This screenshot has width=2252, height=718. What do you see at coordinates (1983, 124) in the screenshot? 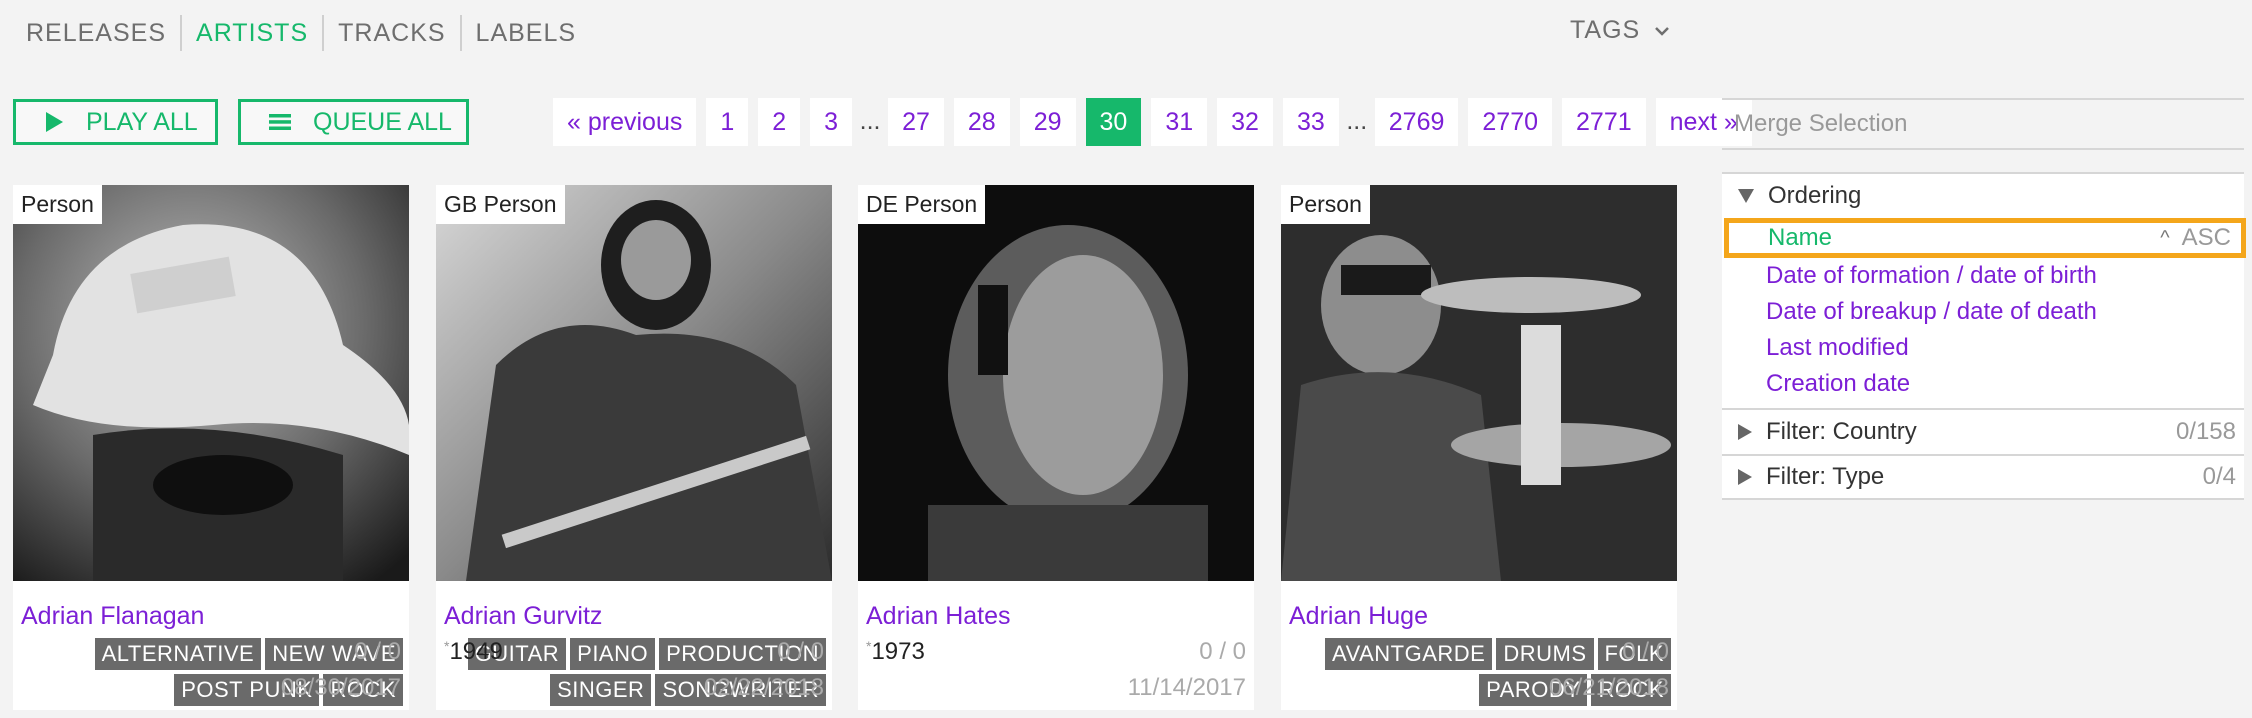
I see `merge-selection-input: Merge Selection` at bounding box center [1983, 124].